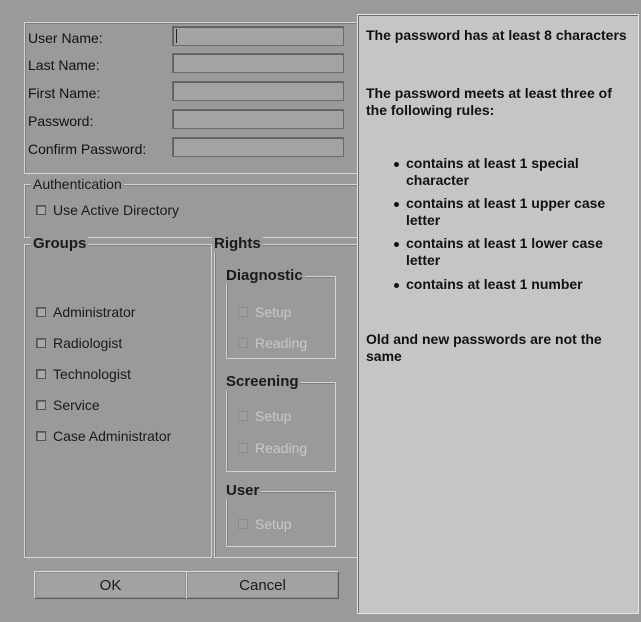  I want to click on group-administrator-label: Administrator, so click(94, 312).